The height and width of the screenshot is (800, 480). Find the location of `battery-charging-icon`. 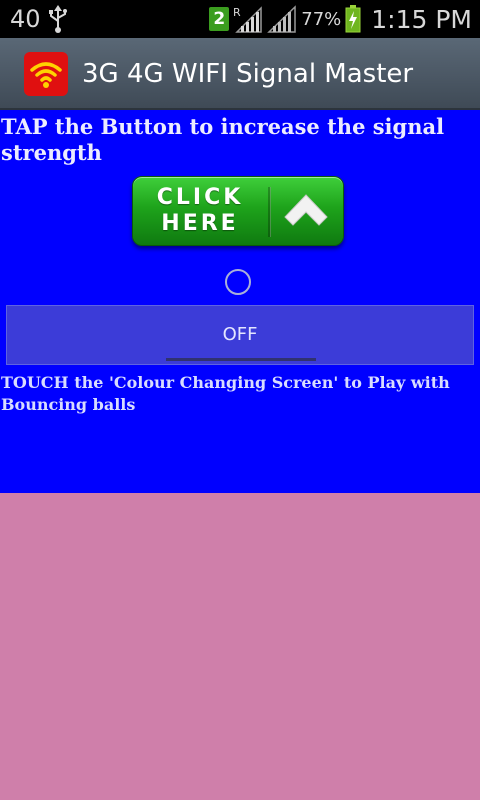

battery-charging-icon is located at coordinates (353, 19).